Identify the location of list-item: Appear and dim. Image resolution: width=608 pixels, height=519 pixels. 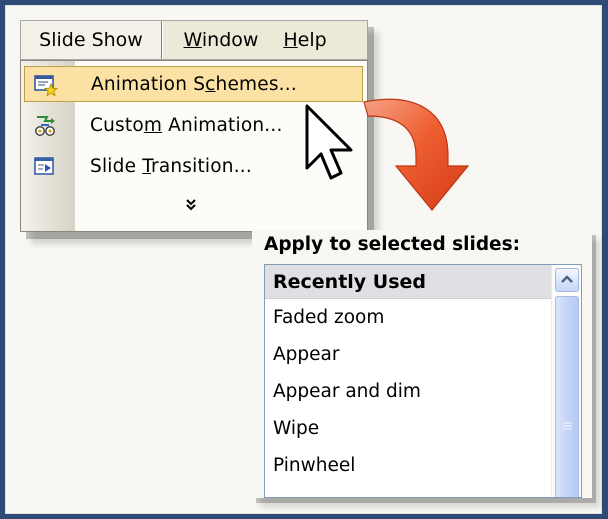
(408, 391).